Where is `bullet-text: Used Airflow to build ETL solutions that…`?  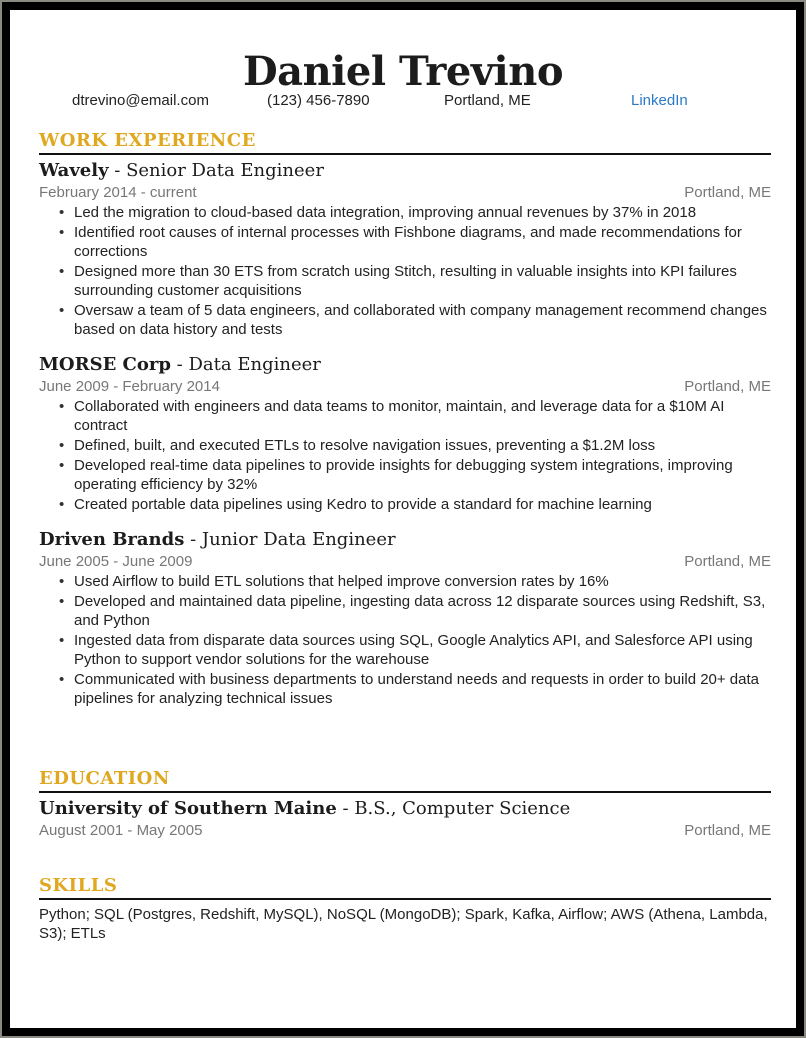
bullet-text: Used Airflow to build ETL solutions that… is located at coordinates (341, 581).